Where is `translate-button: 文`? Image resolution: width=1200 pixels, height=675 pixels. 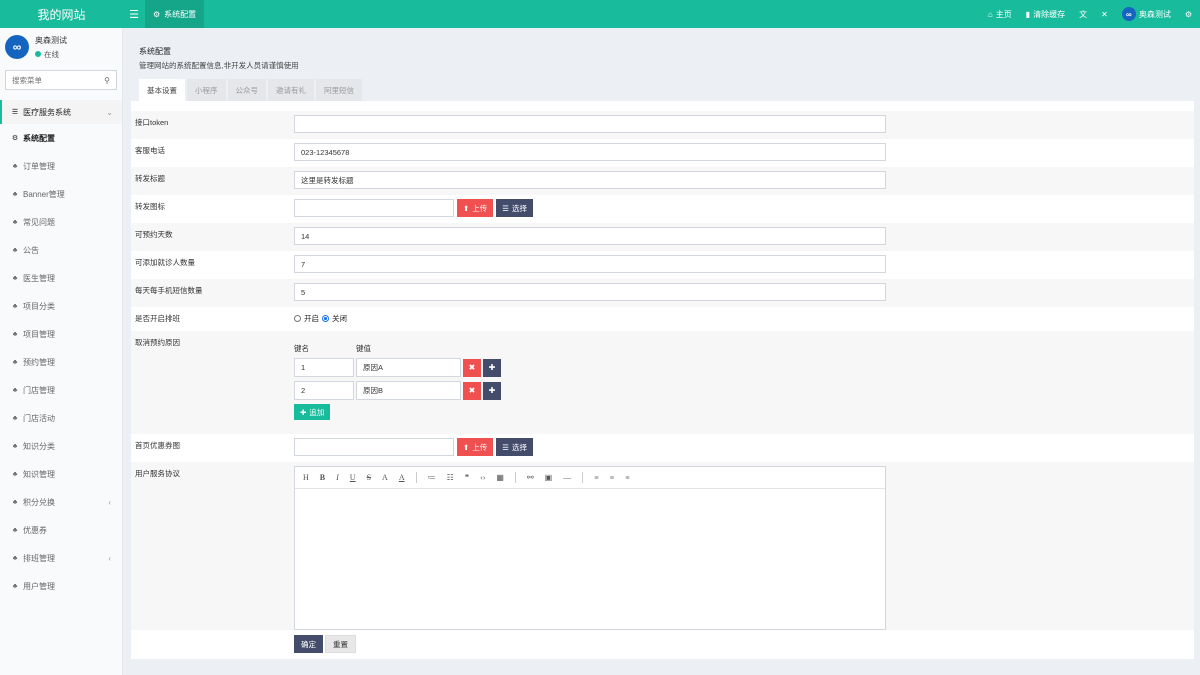 translate-button: 文 is located at coordinates (1083, 14).